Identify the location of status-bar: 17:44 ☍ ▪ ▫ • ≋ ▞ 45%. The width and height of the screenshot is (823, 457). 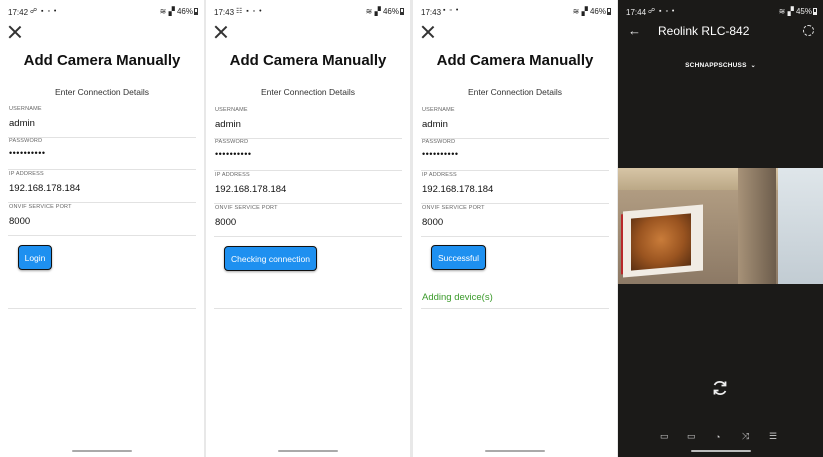
(720, 11).